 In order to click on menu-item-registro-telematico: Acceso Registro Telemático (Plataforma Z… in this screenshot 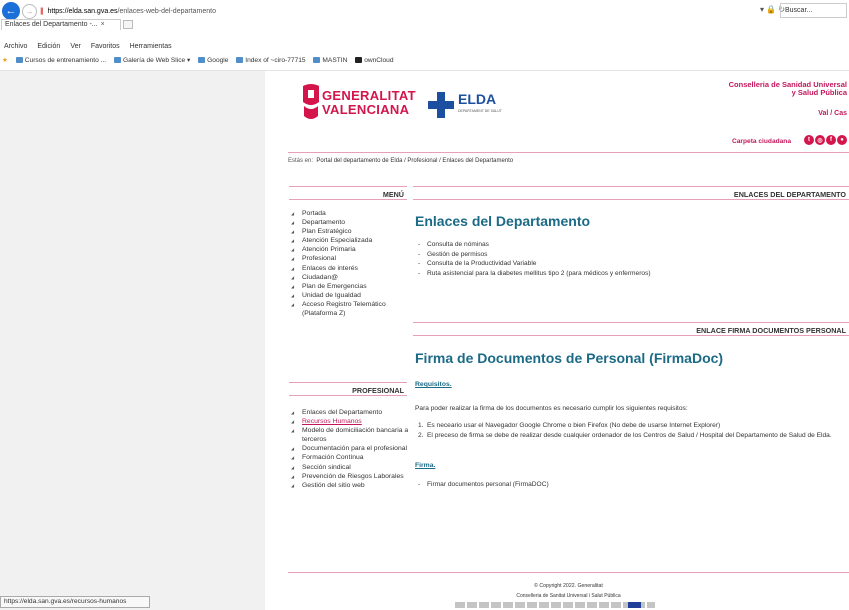, I will do `click(351, 309)`.